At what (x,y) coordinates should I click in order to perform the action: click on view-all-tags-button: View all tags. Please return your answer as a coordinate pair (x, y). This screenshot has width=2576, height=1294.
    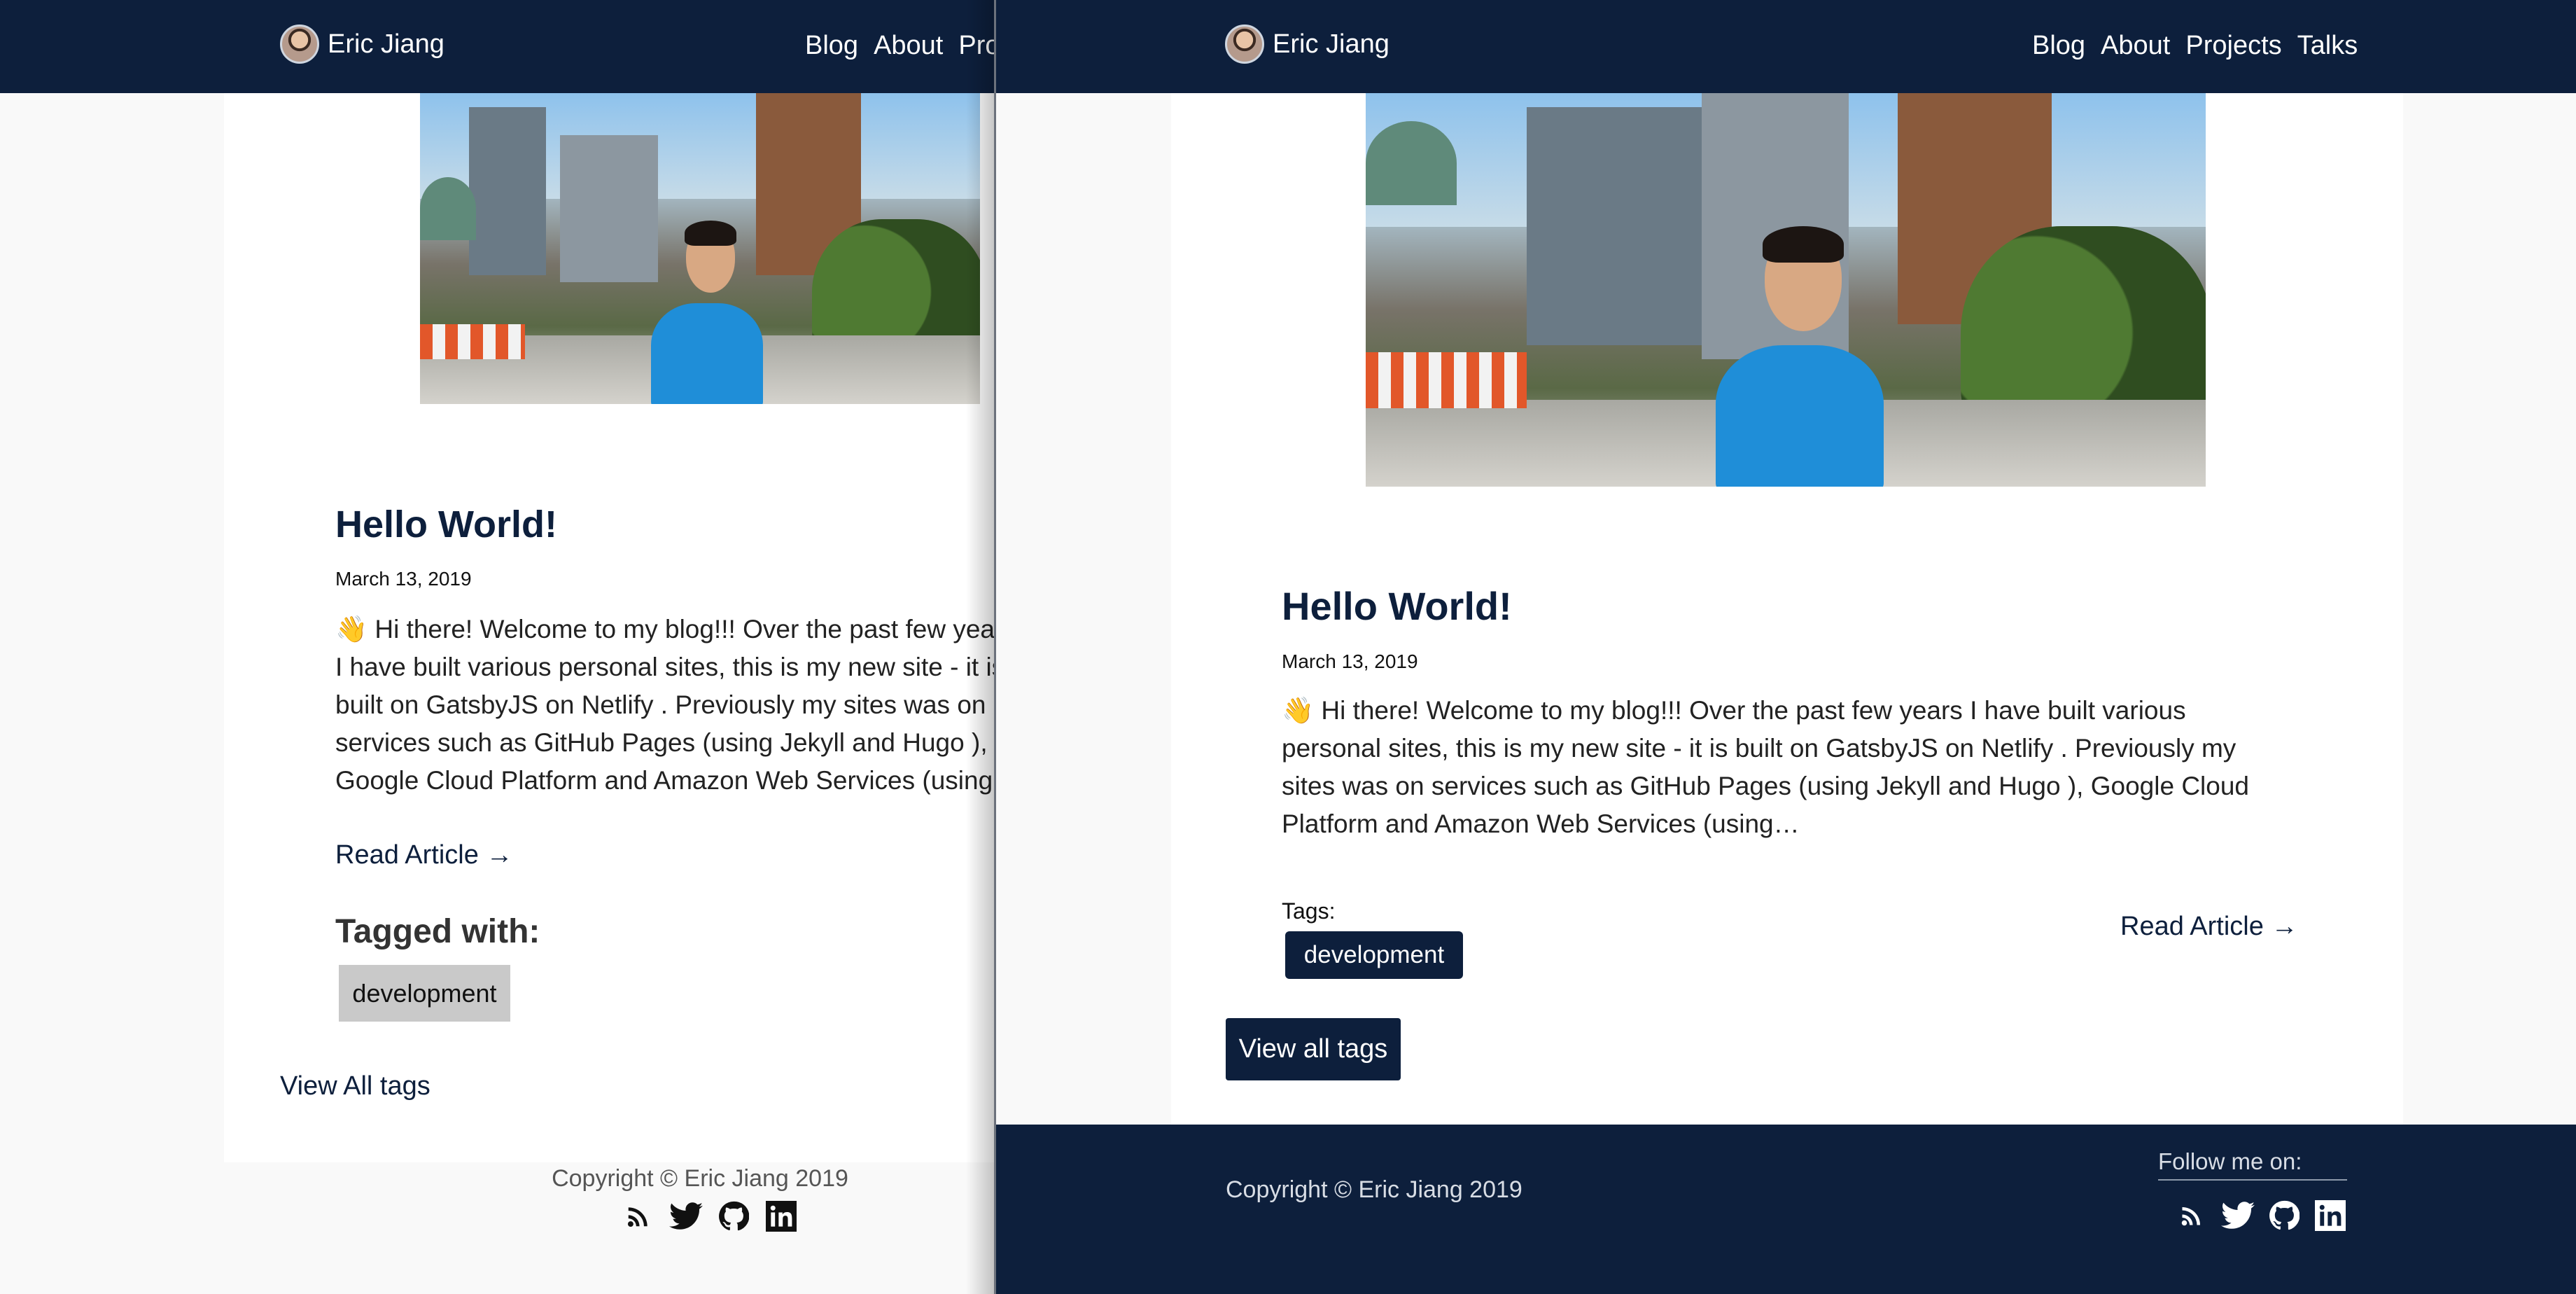
    Looking at the image, I should click on (1313, 1049).